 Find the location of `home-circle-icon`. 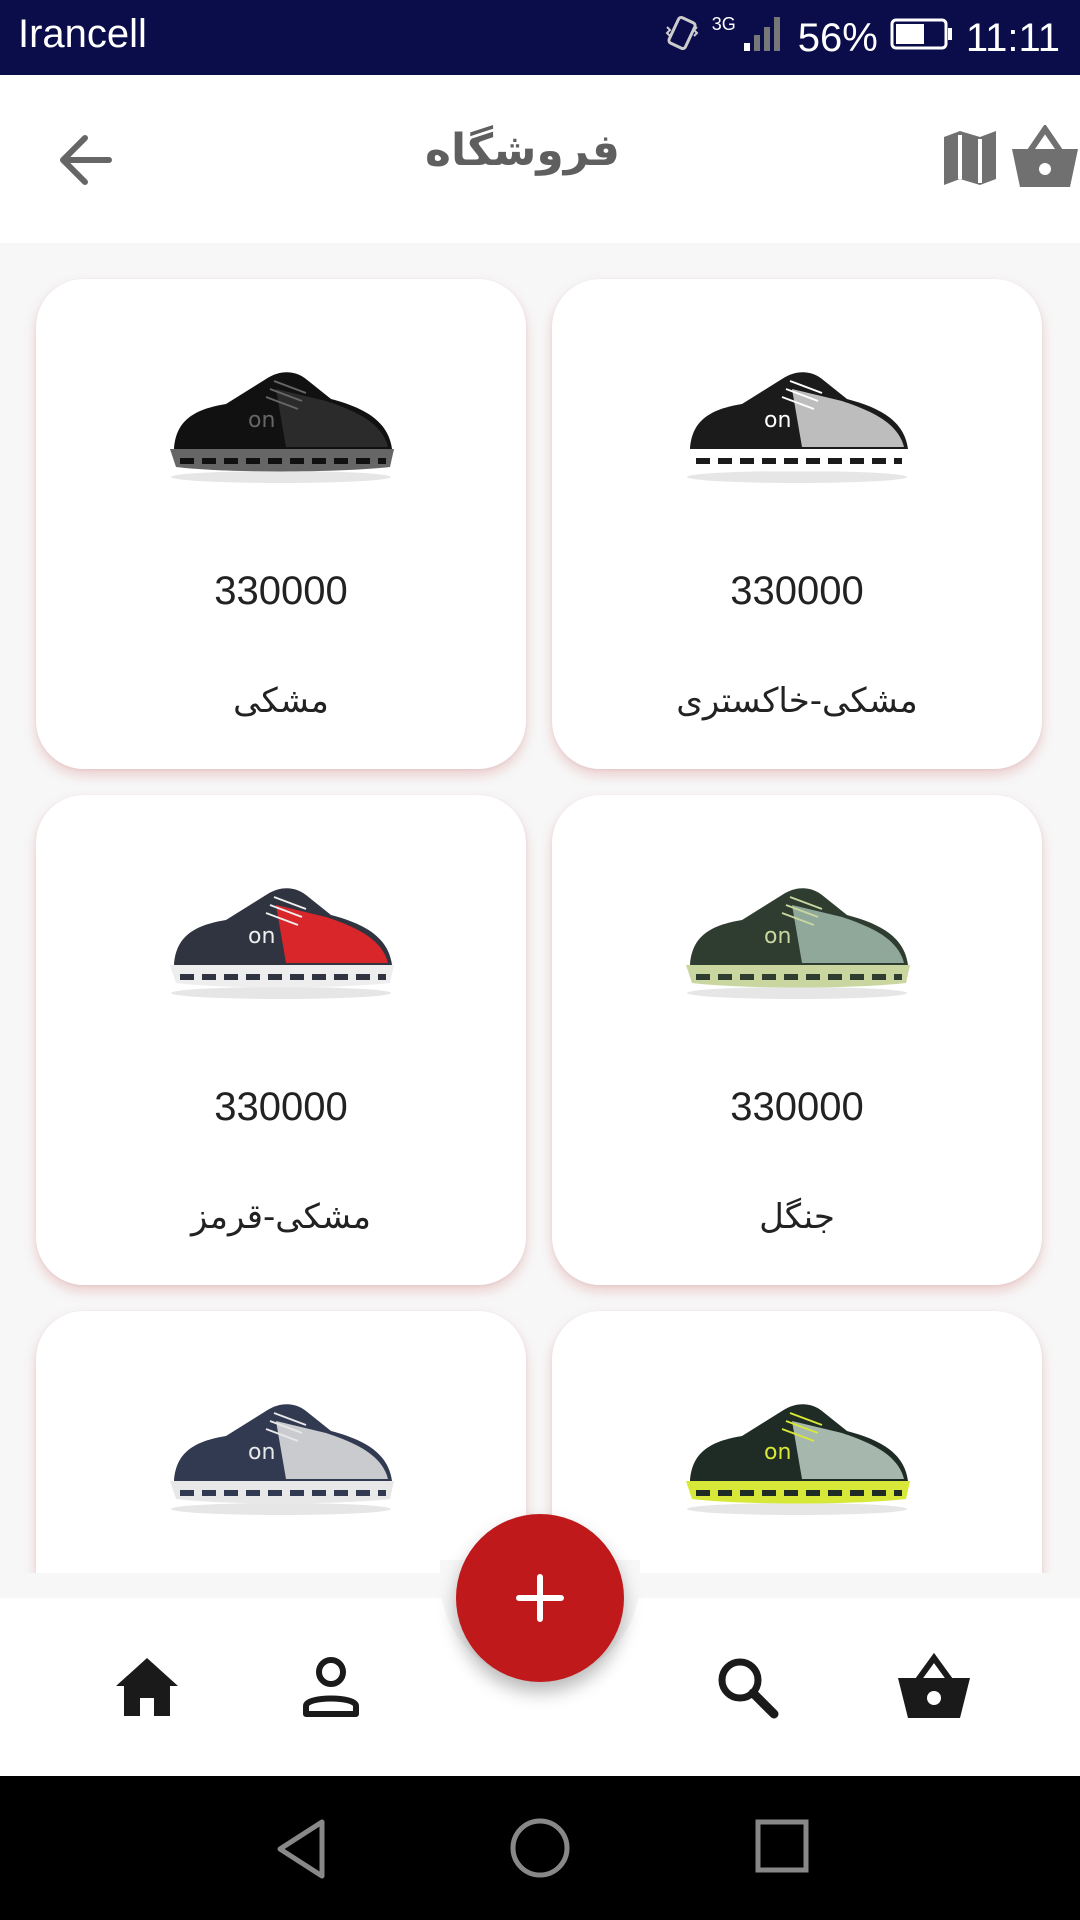

home-circle-icon is located at coordinates (540, 1848).